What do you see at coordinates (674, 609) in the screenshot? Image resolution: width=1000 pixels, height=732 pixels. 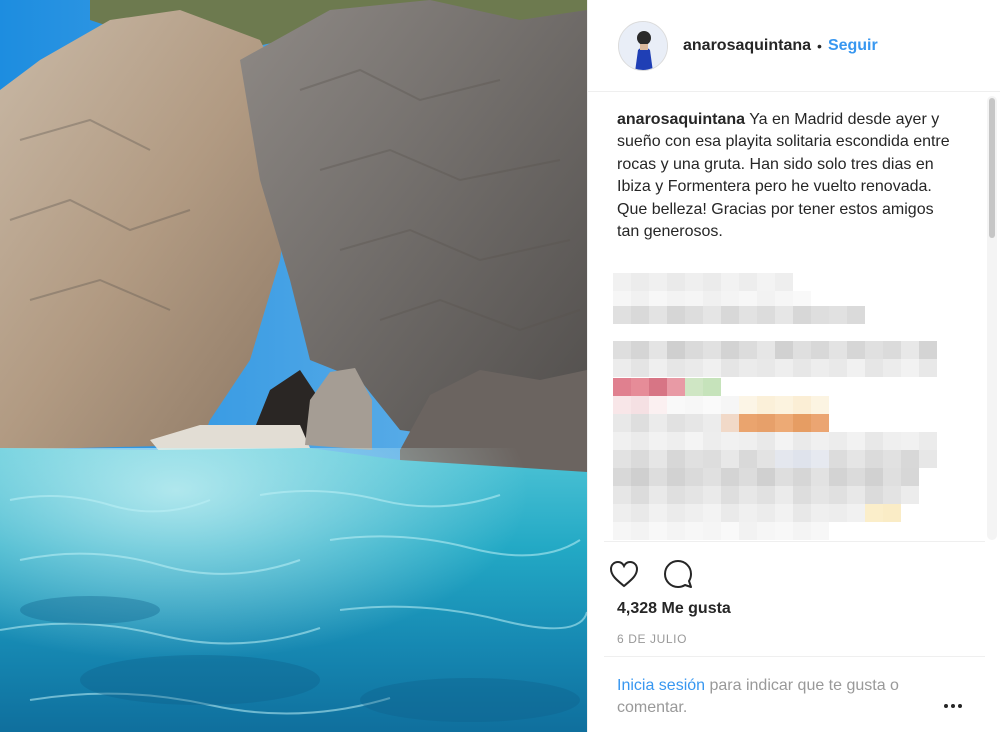 I see `likes-count: 4,328 Me gusta` at bounding box center [674, 609].